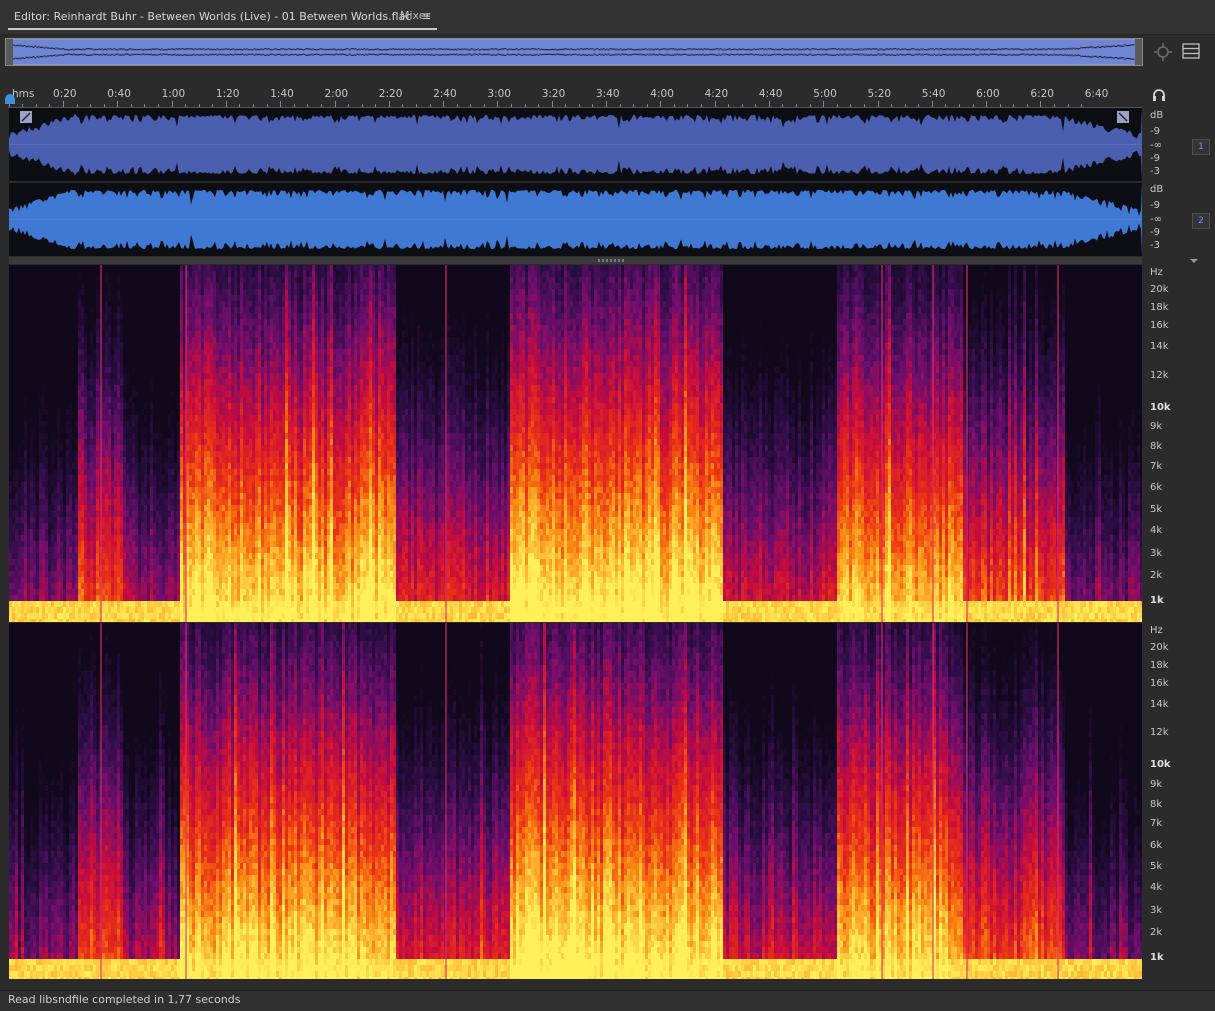 This screenshot has width=1215, height=1011. I want to click on overview-waveform, so click(574, 52).